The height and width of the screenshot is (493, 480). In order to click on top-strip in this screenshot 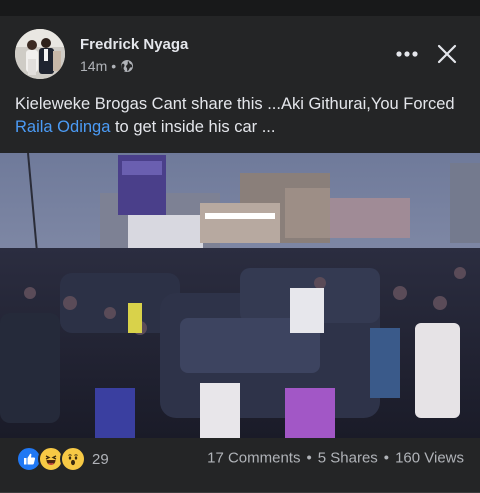, I will do `click(240, 8)`.